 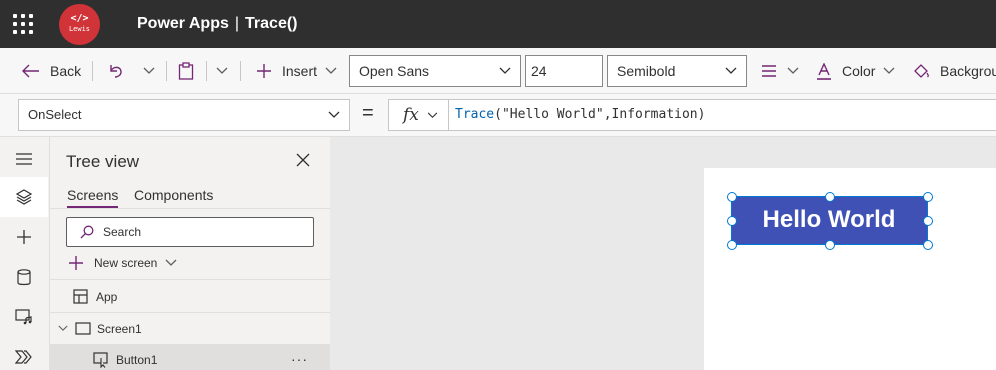 I want to click on back-arrow-icon, so click(x=30, y=71).